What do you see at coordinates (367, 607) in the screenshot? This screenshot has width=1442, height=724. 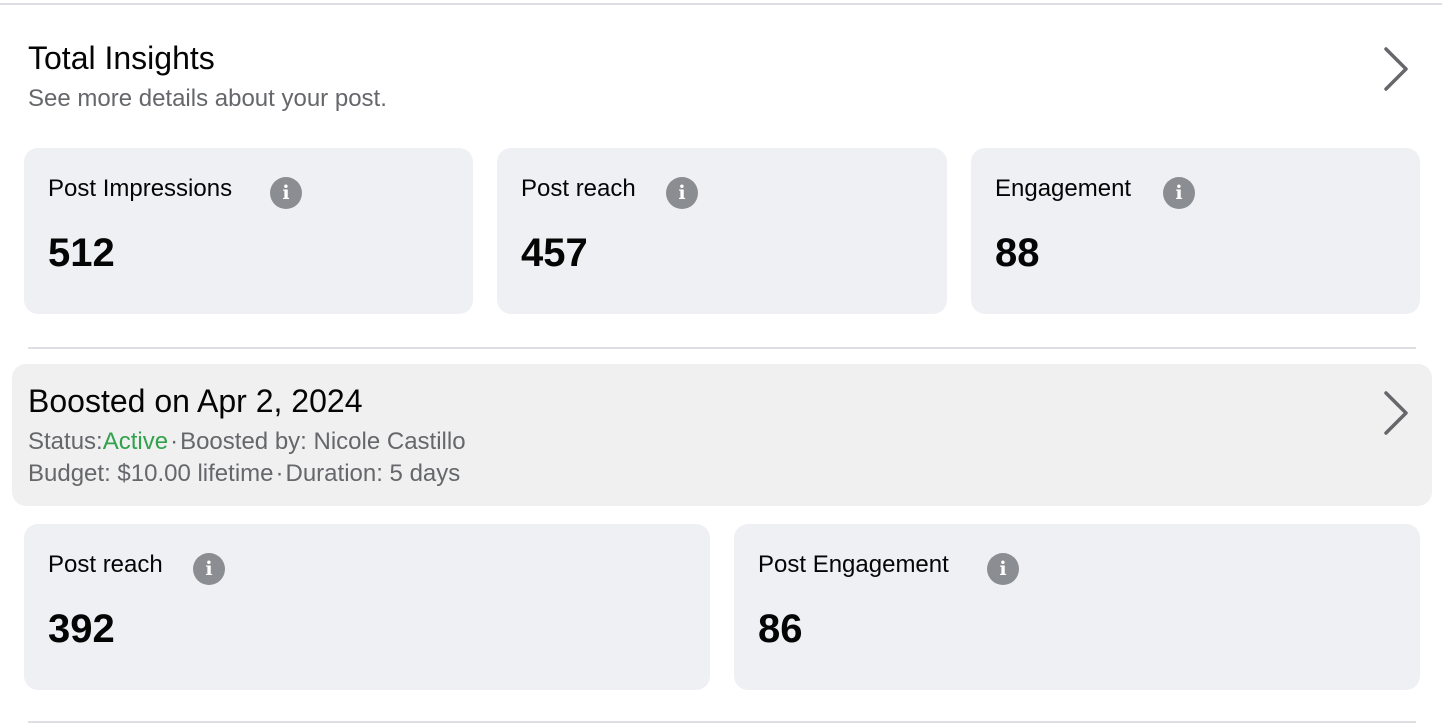 I see `boost-metric-card-post-reach: Post reach i 392` at bounding box center [367, 607].